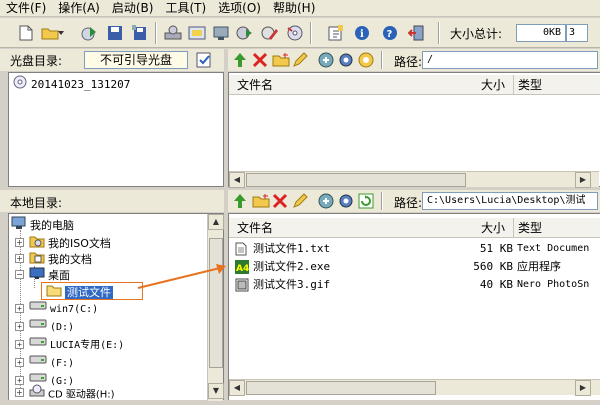 This screenshot has height=405, width=600. I want to click on menu-options: 选项(O), so click(239, 8).